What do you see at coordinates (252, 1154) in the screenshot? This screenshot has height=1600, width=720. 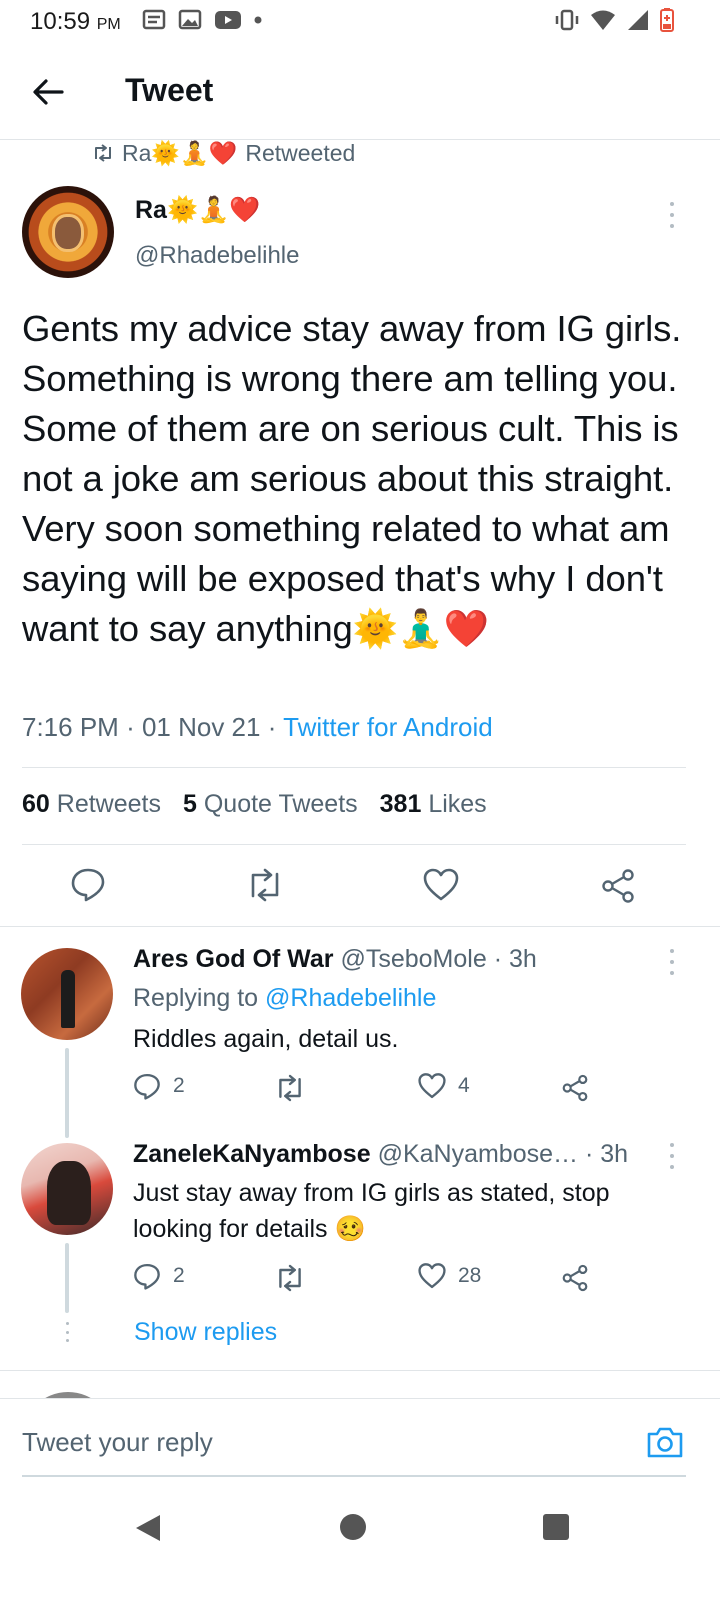 I see `reply-author-name: ZaneleKaNyambose` at bounding box center [252, 1154].